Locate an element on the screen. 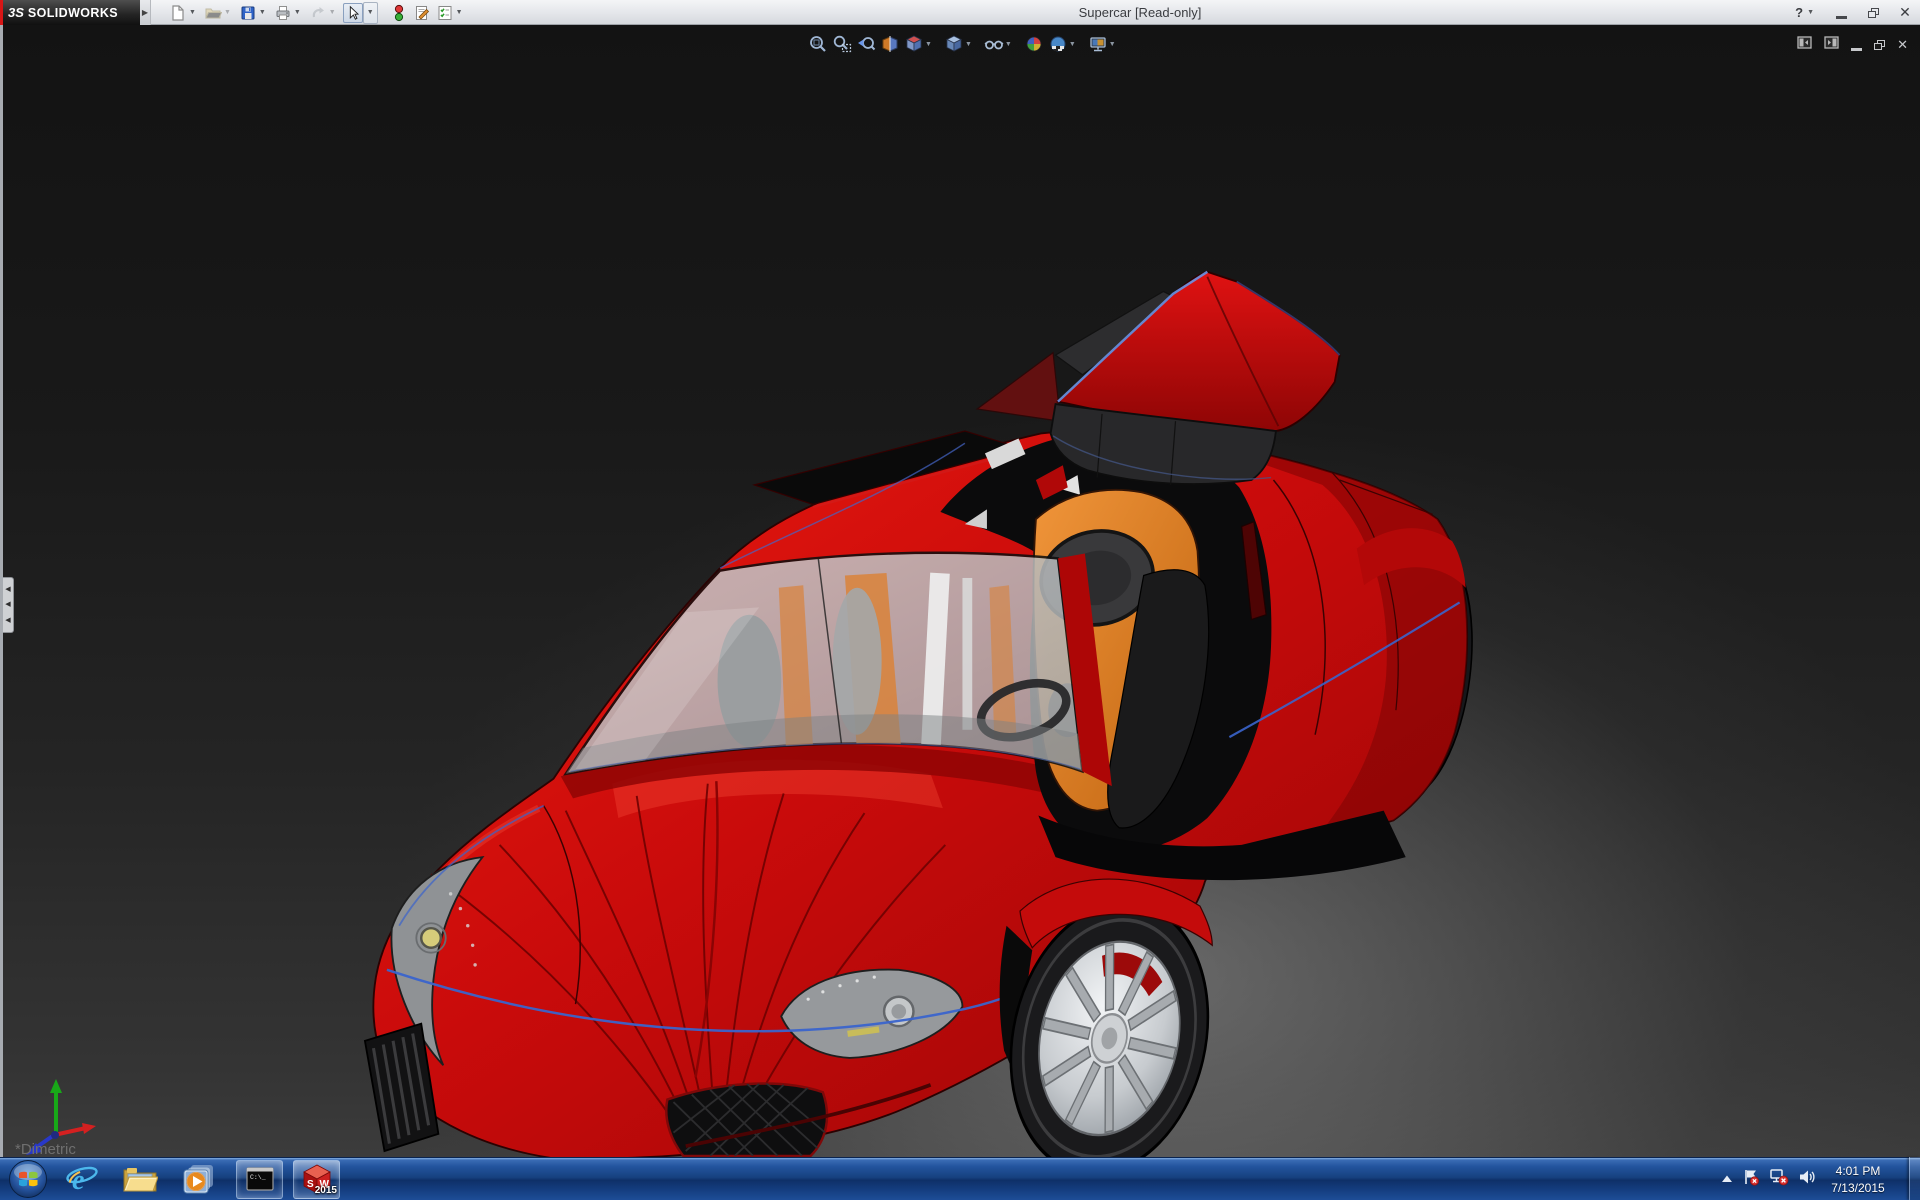 The height and width of the screenshot is (1200, 1920). rebuild-traffic-light-icon is located at coordinates (399, 13).